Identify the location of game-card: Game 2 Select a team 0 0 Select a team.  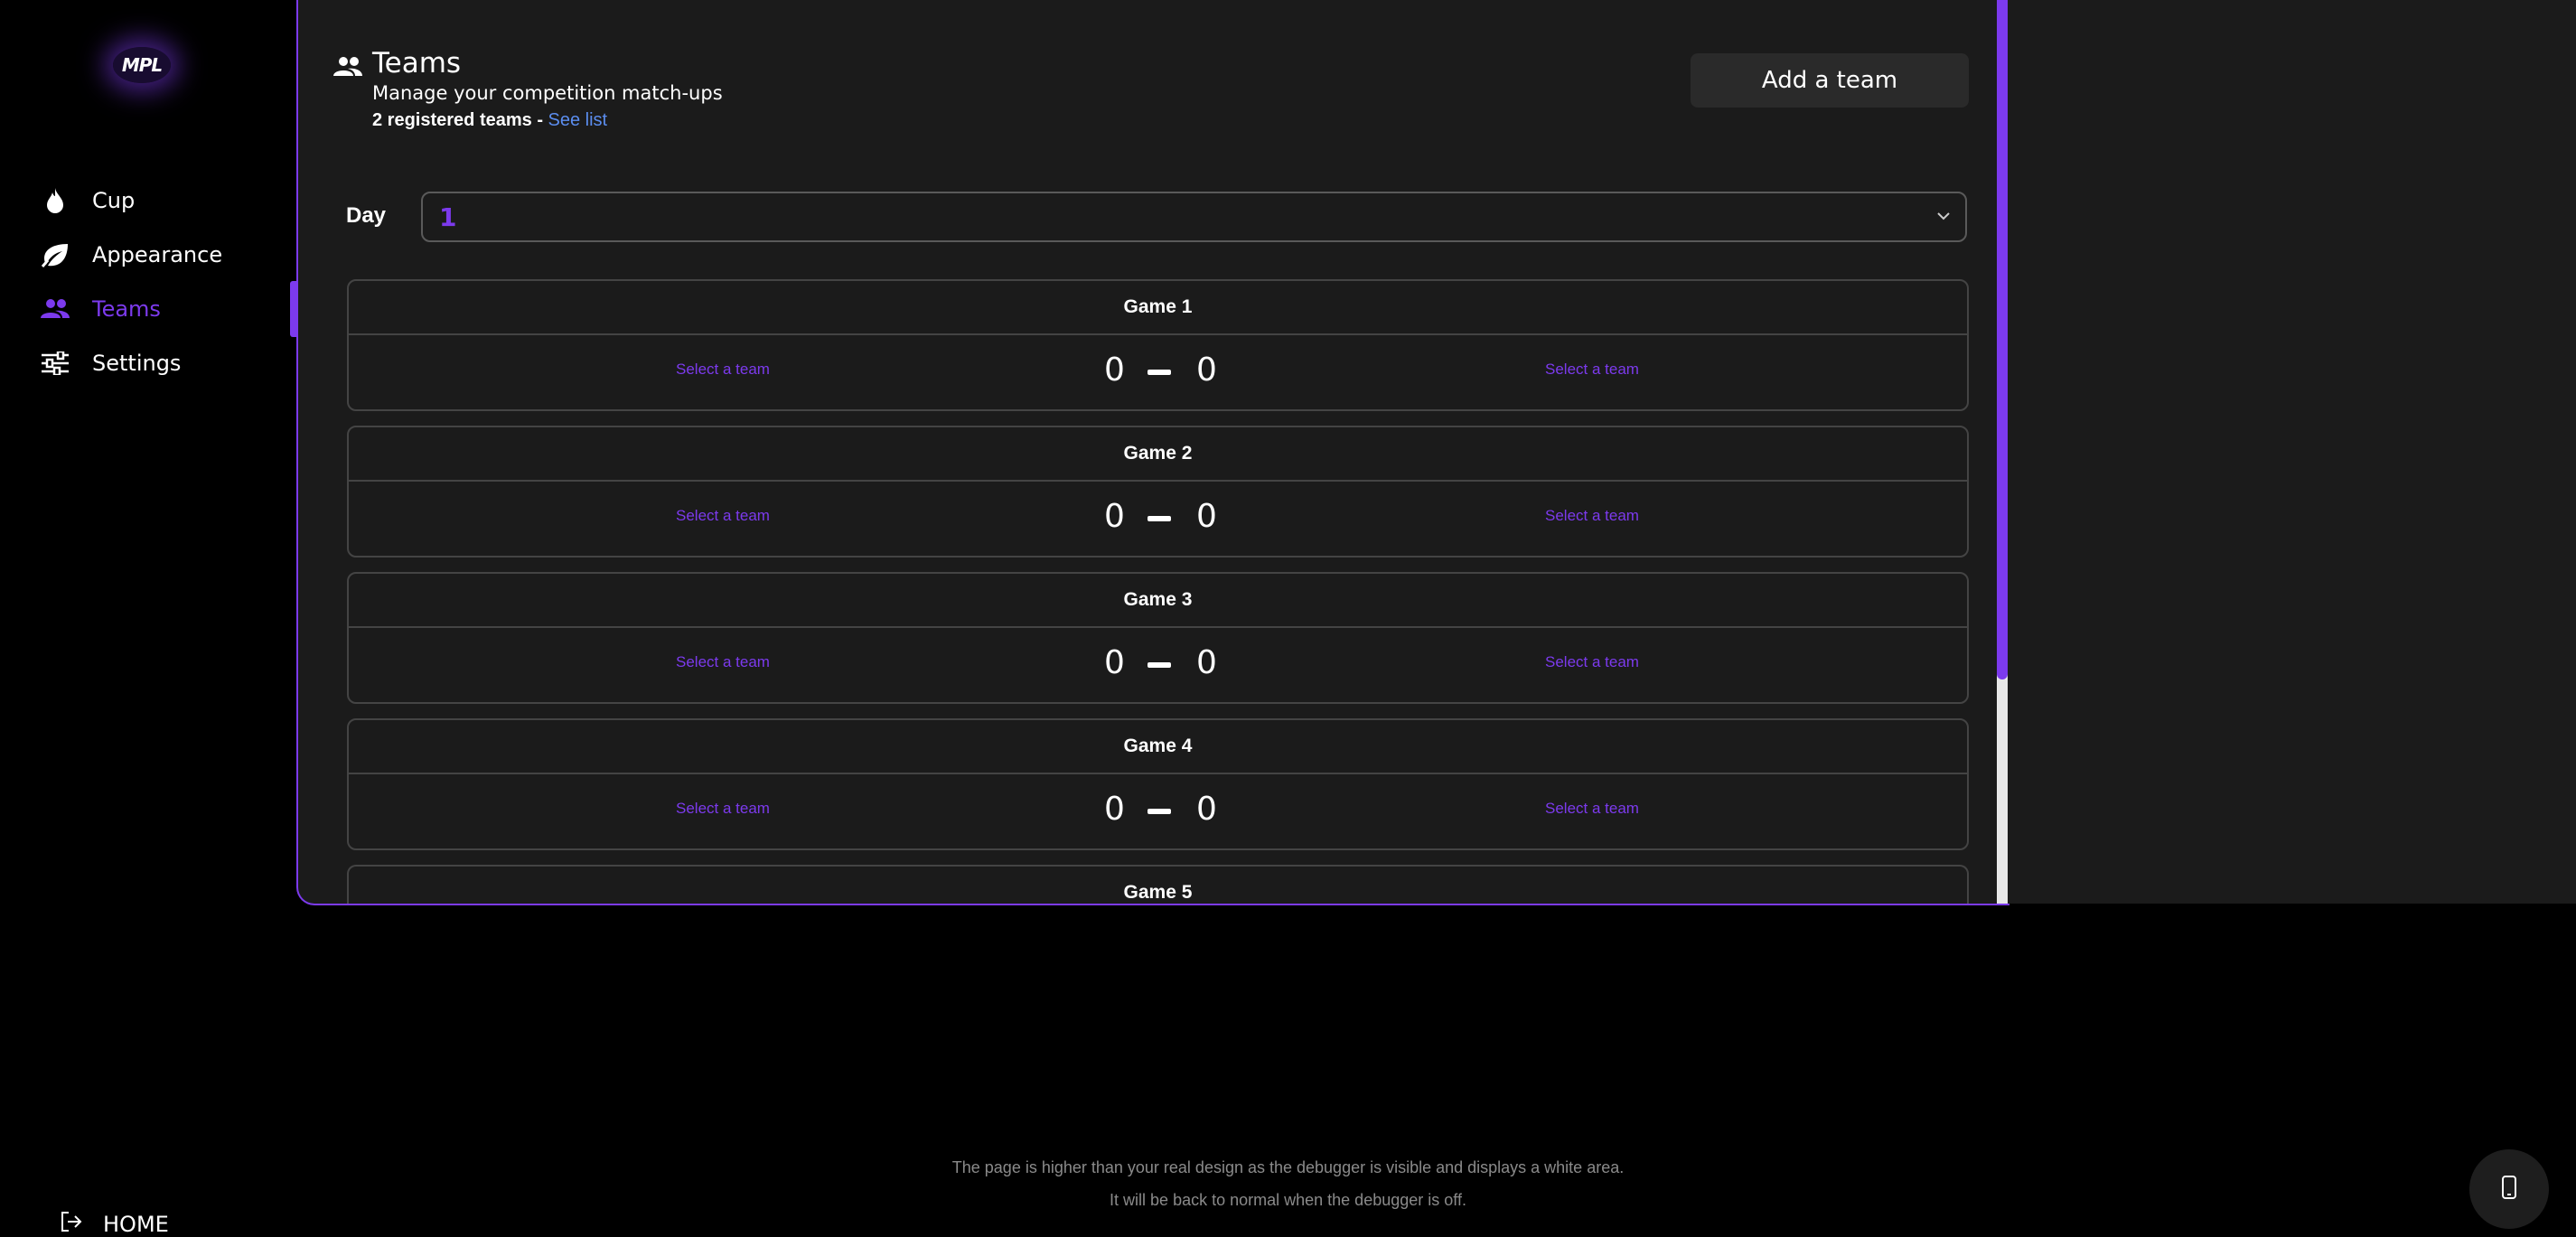
(1158, 492).